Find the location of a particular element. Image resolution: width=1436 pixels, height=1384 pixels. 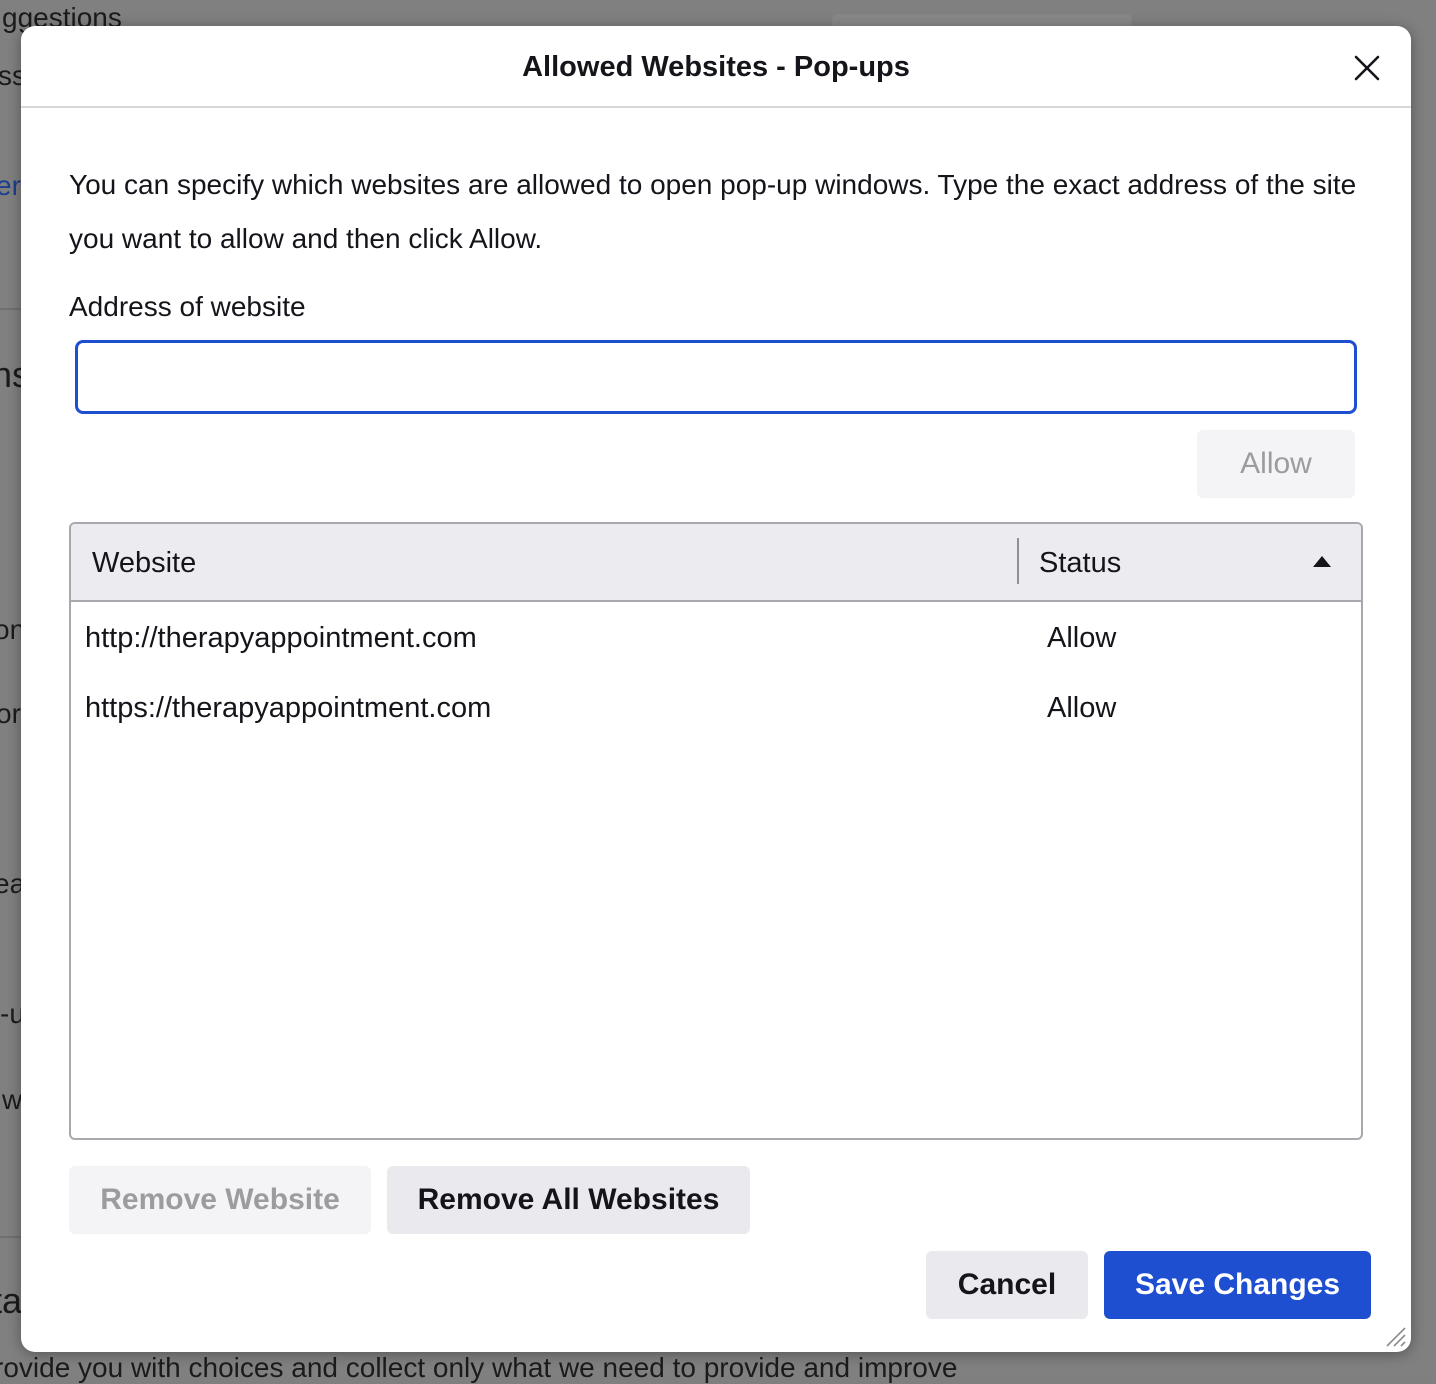

table-row: http://therapyappointment.com Allow is located at coordinates (716, 637).